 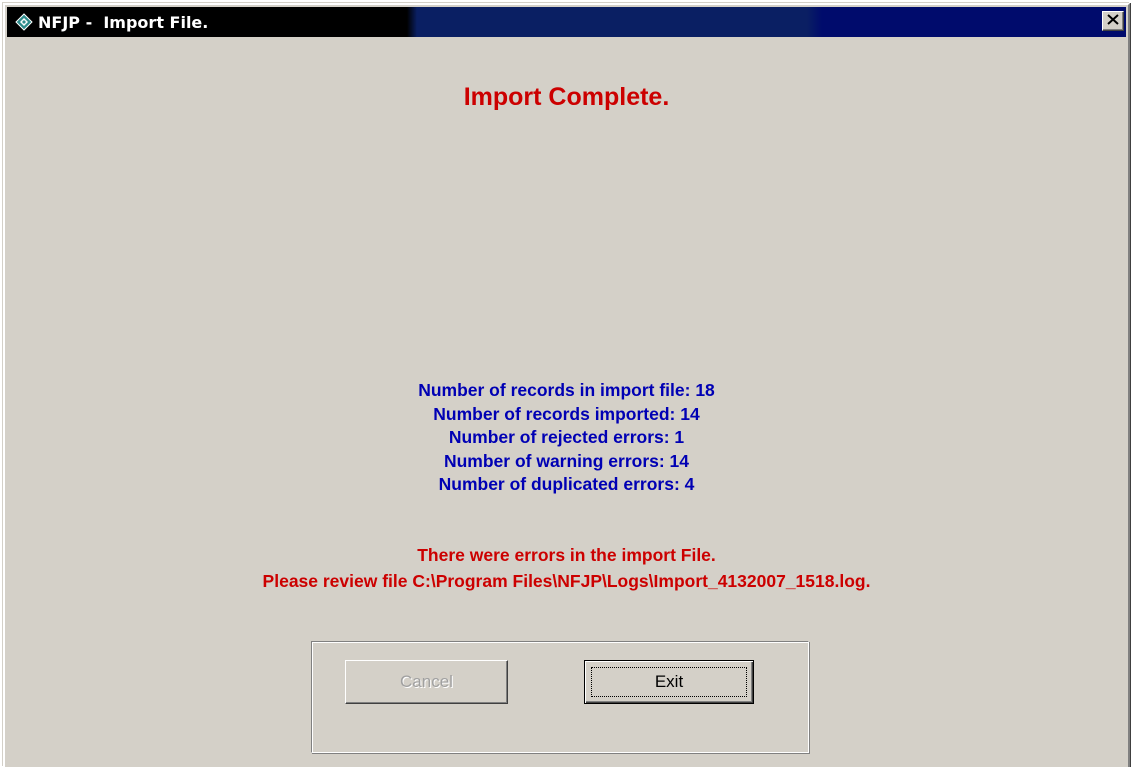 What do you see at coordinates (566, 413) in the screenshot?
I see `stat-records-imported: Number of records imported: 14` at bounding box center [566, 413].